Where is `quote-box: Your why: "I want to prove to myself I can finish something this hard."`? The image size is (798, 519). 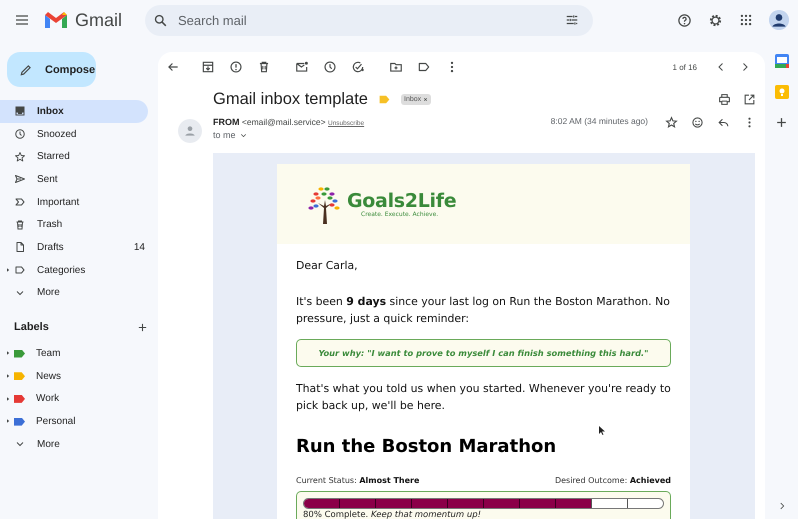 quote-box: Your why: "I want to prove to myself I can finish something this hard." is located at coordinates (483, 353).